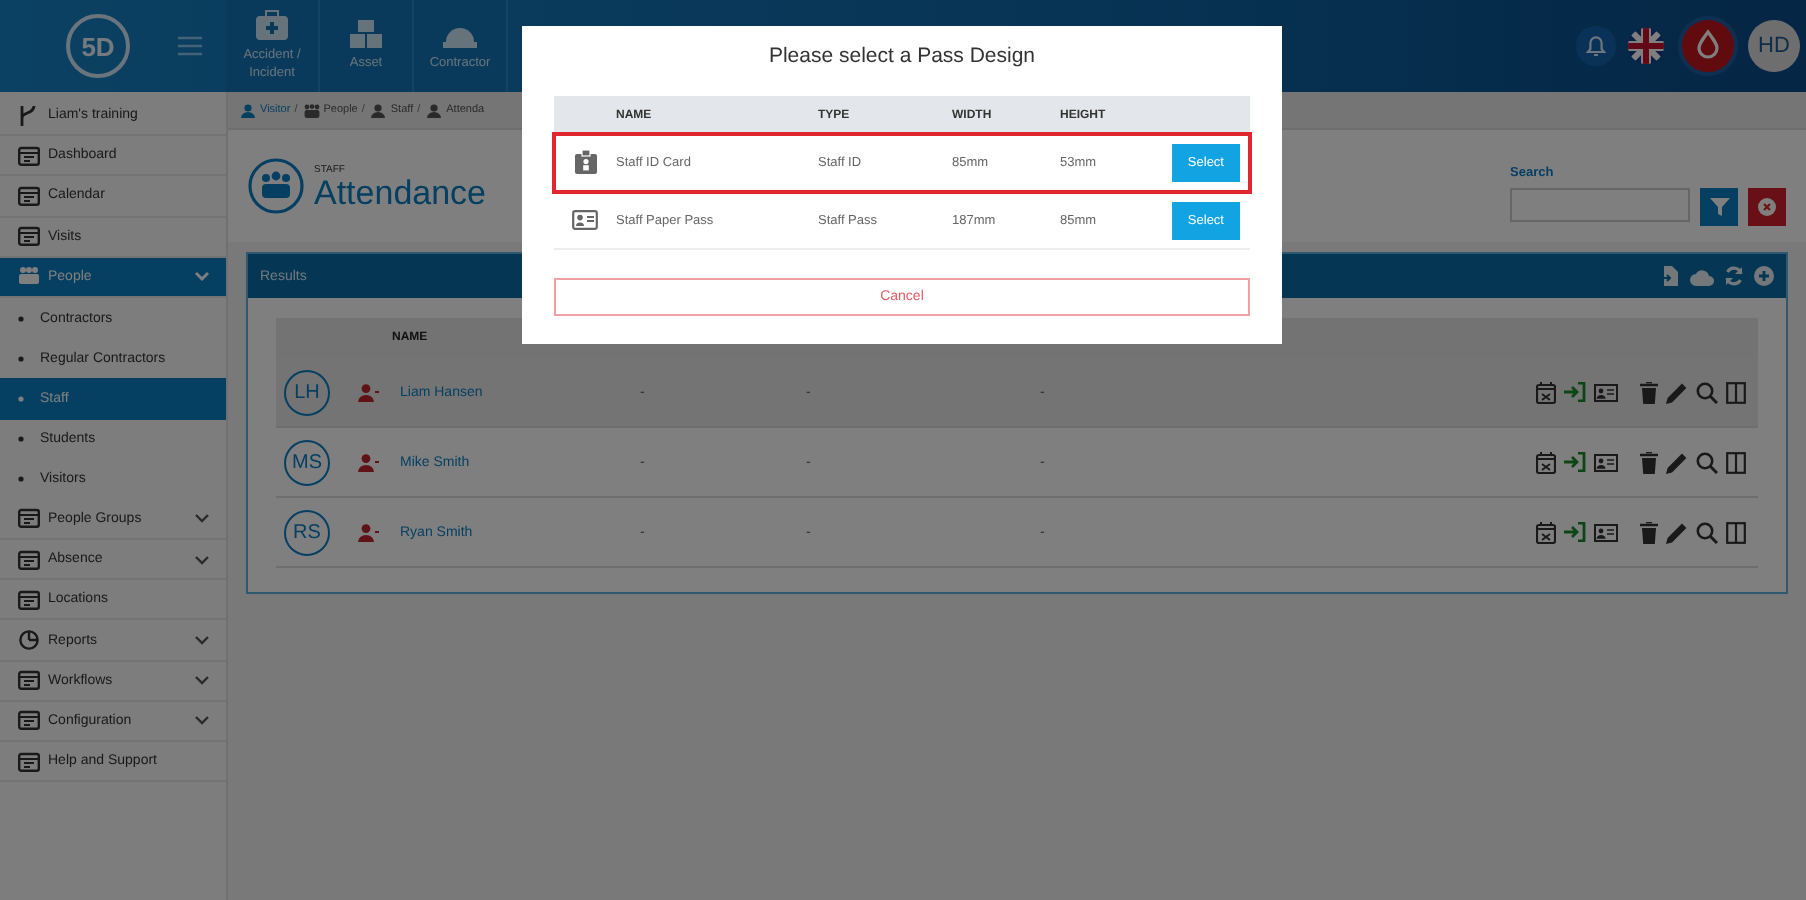 The image size is (1806, 900). Describe the element at coordinates (366, 34) in the screenshot. I see `boxes-icon` at that location.